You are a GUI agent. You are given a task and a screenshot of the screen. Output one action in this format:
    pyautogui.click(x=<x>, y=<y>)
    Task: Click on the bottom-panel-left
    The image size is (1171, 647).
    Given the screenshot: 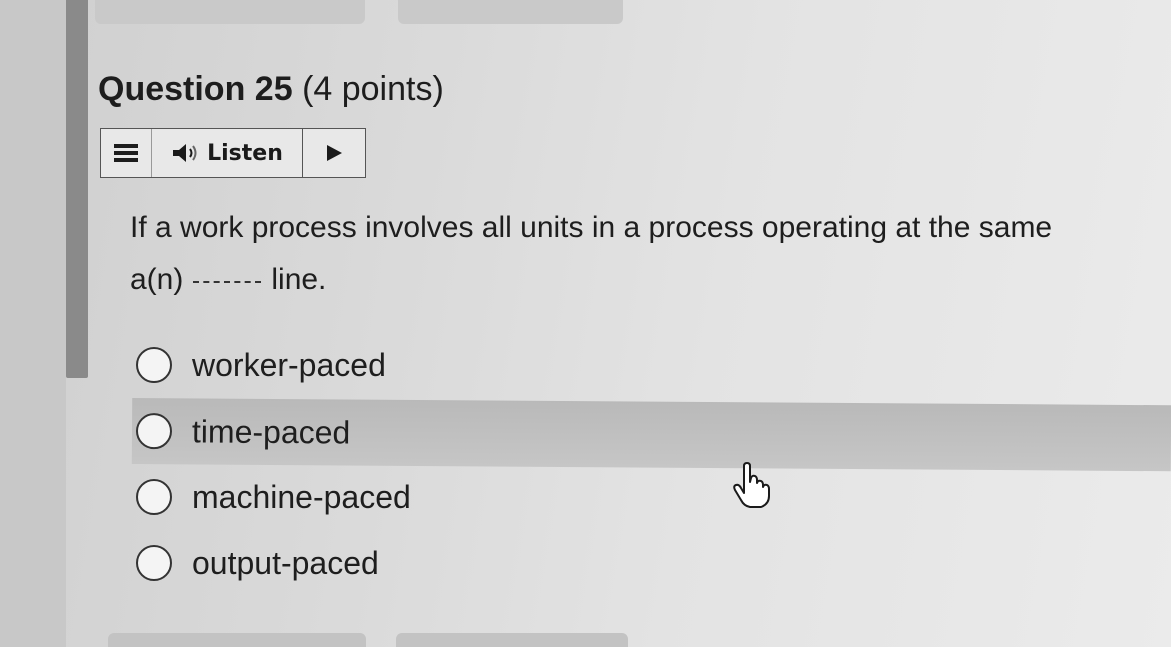 What is the action you would take?
    pyautogui.click(x=237, y=640)
    